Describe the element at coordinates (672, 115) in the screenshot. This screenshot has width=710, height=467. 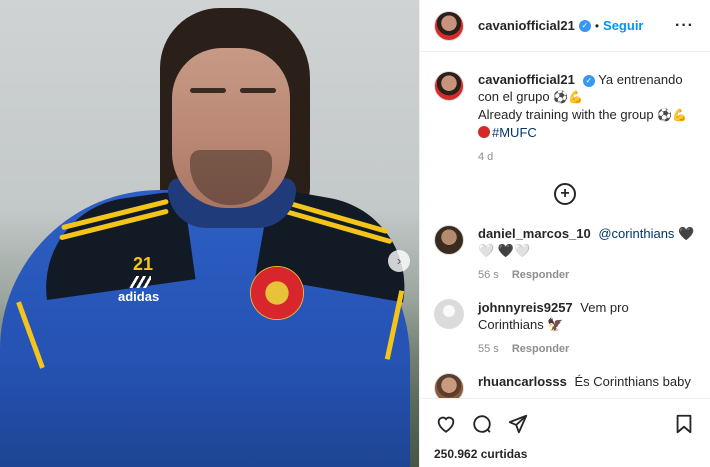
I see `caption-line2-emojis: ⚽💪` at that location.